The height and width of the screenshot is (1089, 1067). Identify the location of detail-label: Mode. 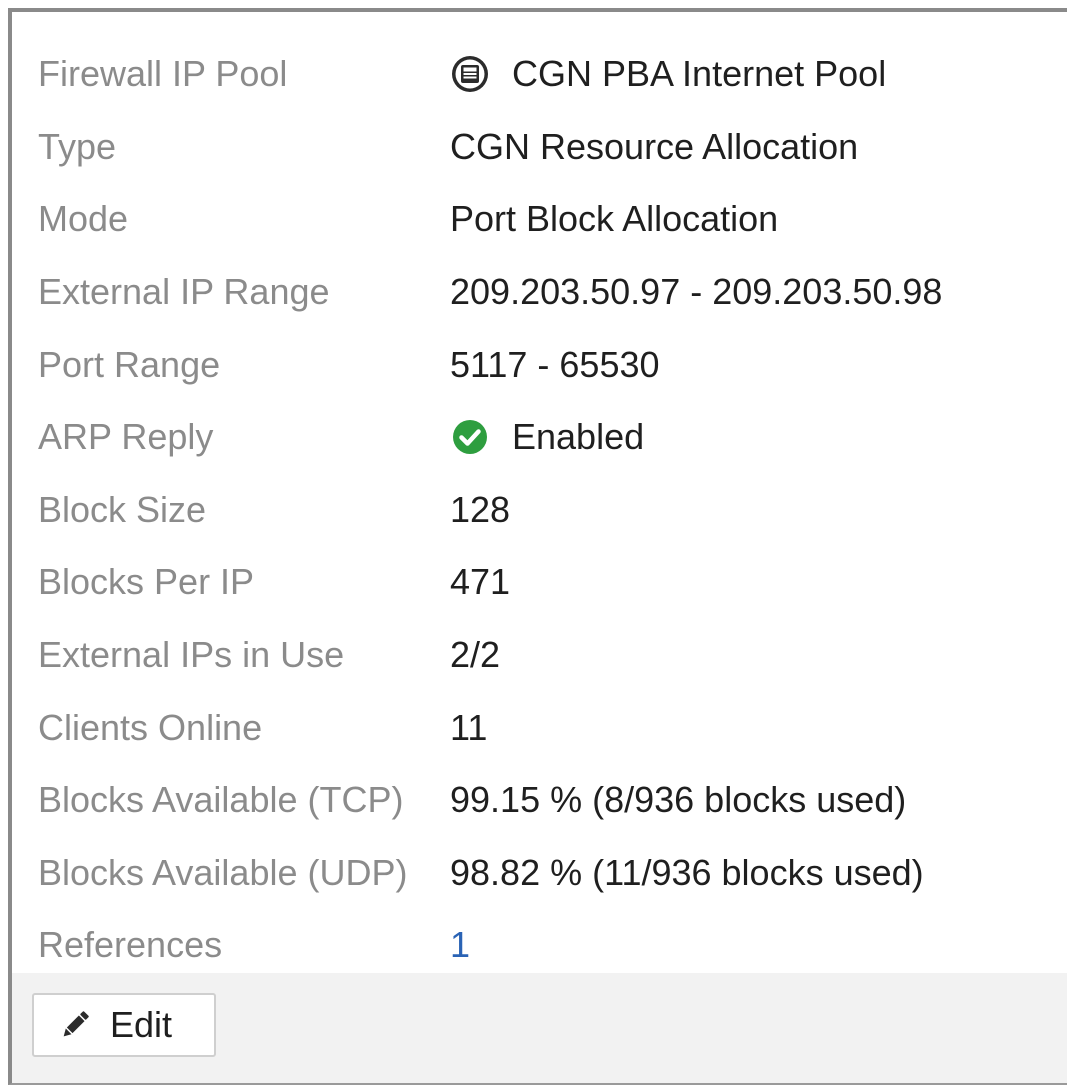
(83, 219).